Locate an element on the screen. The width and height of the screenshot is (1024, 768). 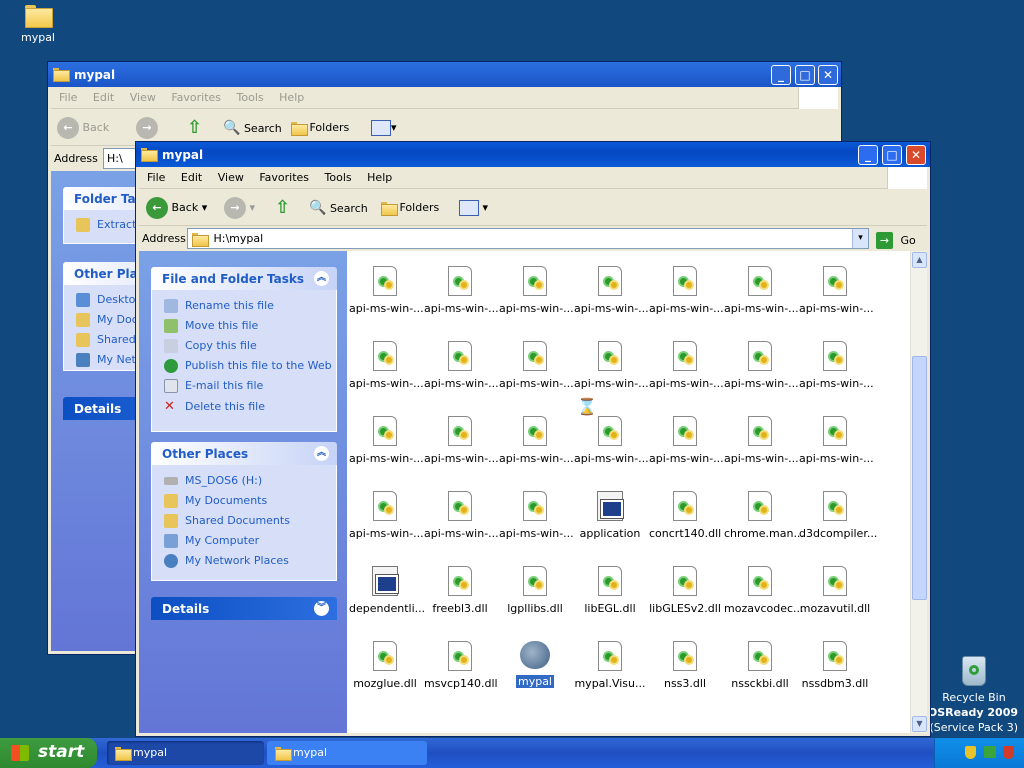
task-move: Move this file is located at coordinates (211, 326).